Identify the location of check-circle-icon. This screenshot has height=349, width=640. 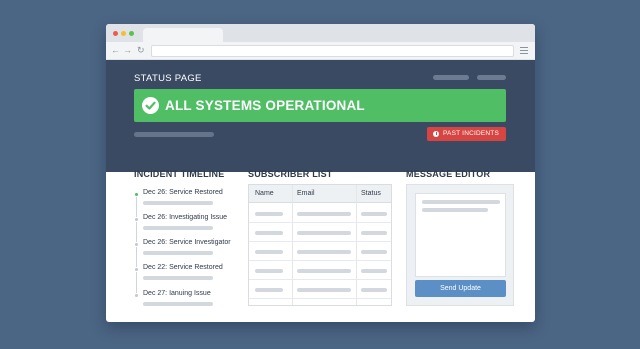
(150, 105).